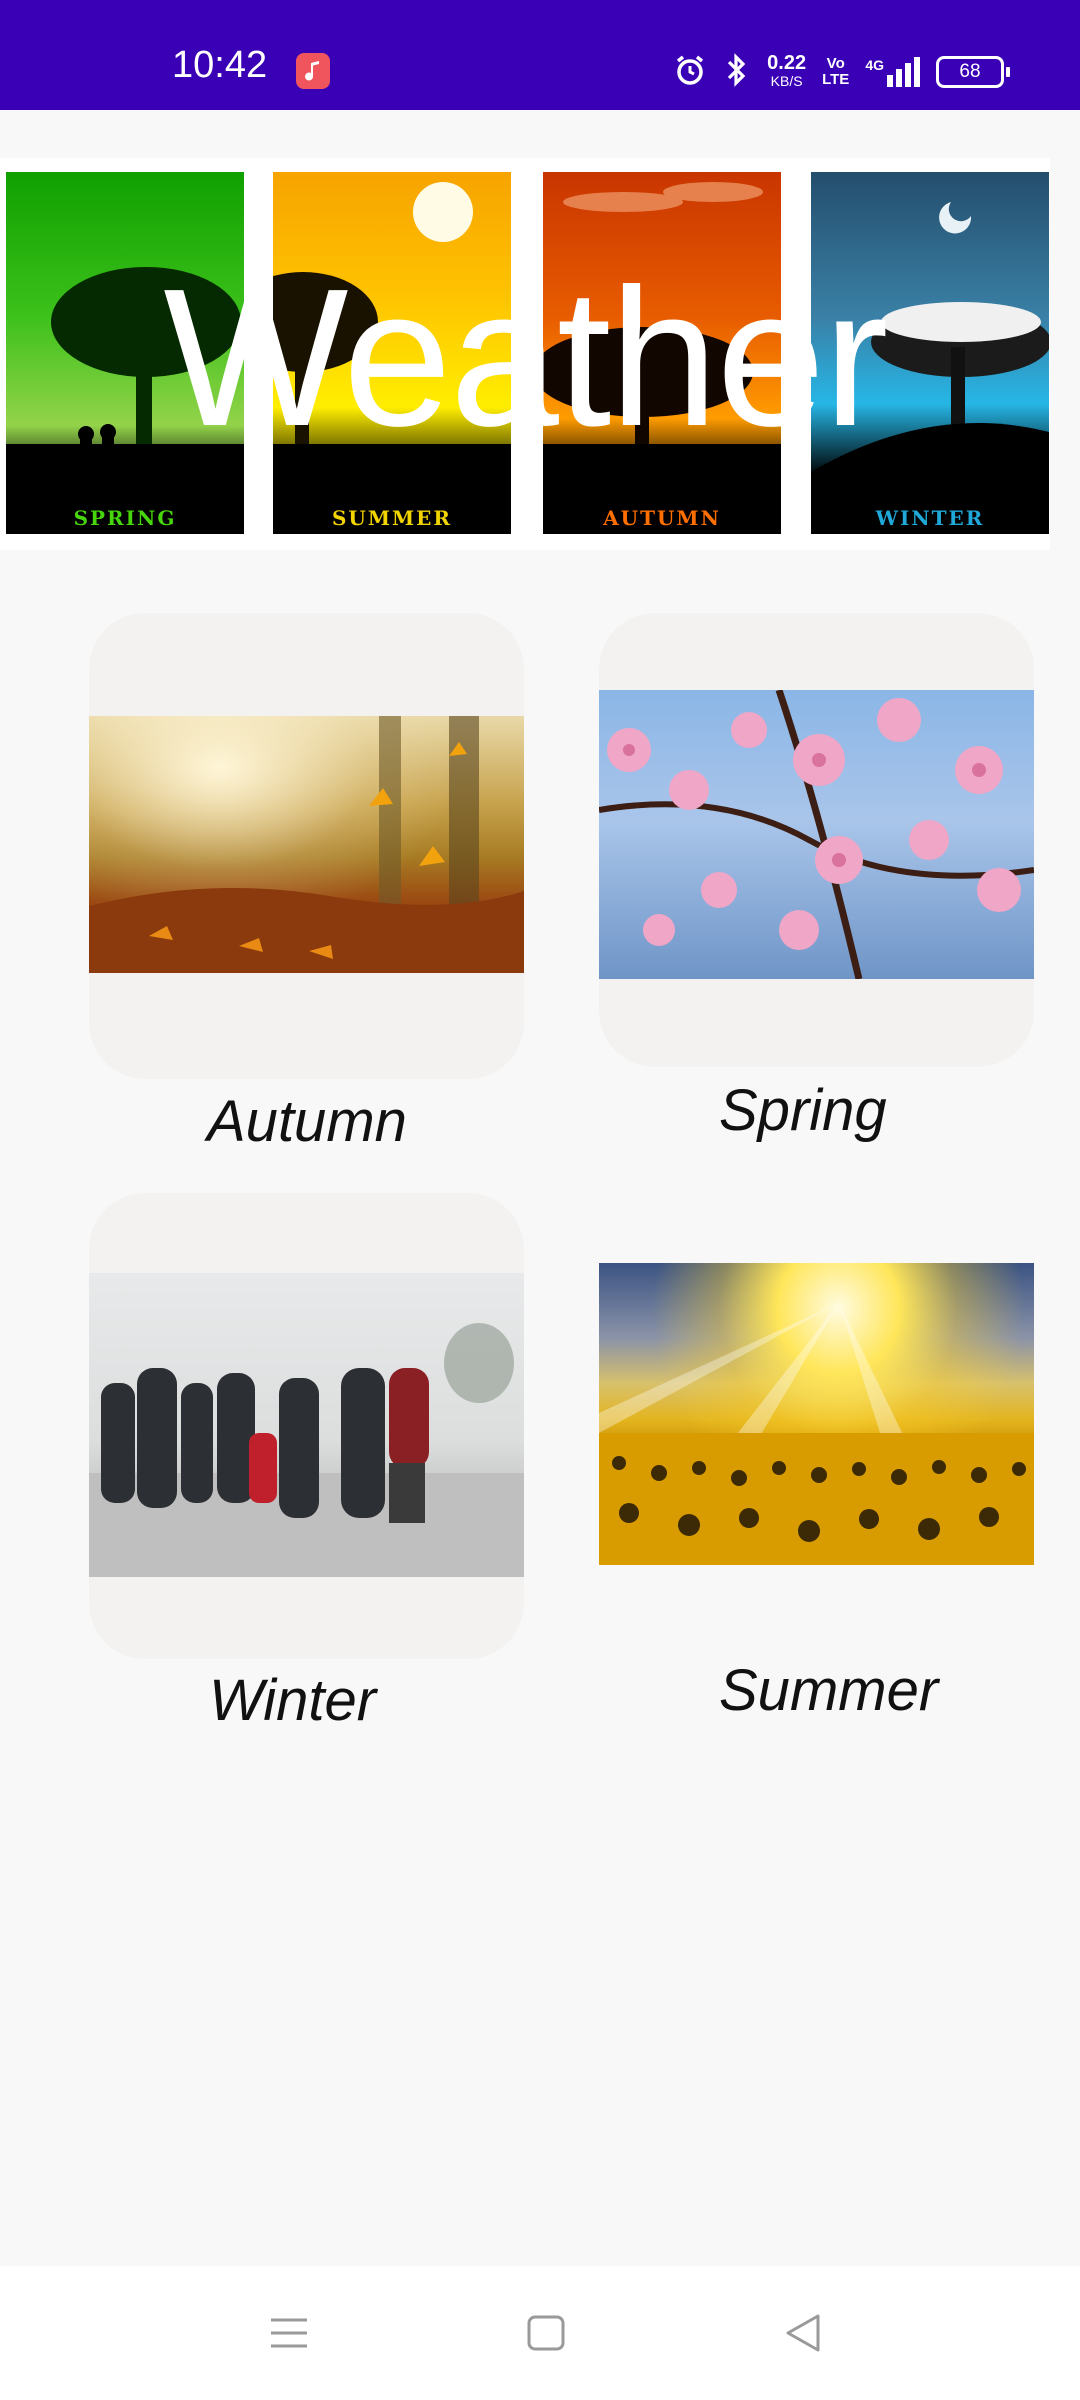 The image size is (1080, 2400). What do you see at coordinates (804, 2333) in the screenshot?
I see `back-icon` at bounding box center [804, 2333].